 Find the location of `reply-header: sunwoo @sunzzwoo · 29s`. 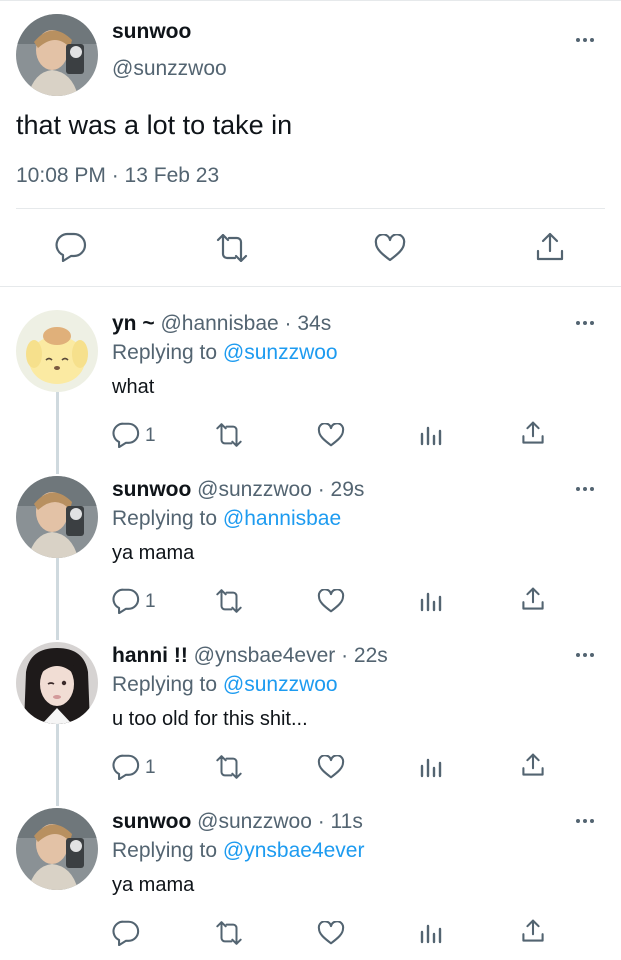

reply-header: sunwoo @sunzzwoo · 29s is located at coordinates (238, 490).